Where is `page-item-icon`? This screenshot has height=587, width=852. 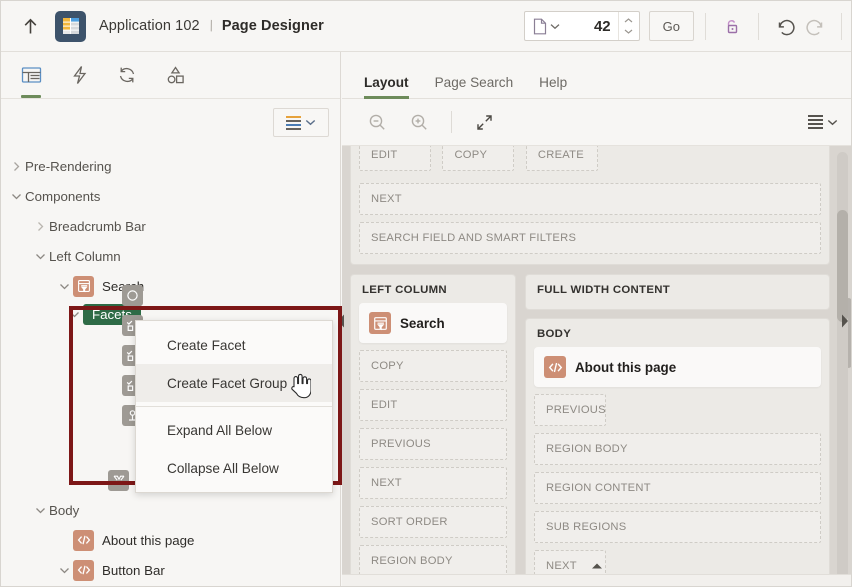 page-item-icon is located at coordinates (118, 480).